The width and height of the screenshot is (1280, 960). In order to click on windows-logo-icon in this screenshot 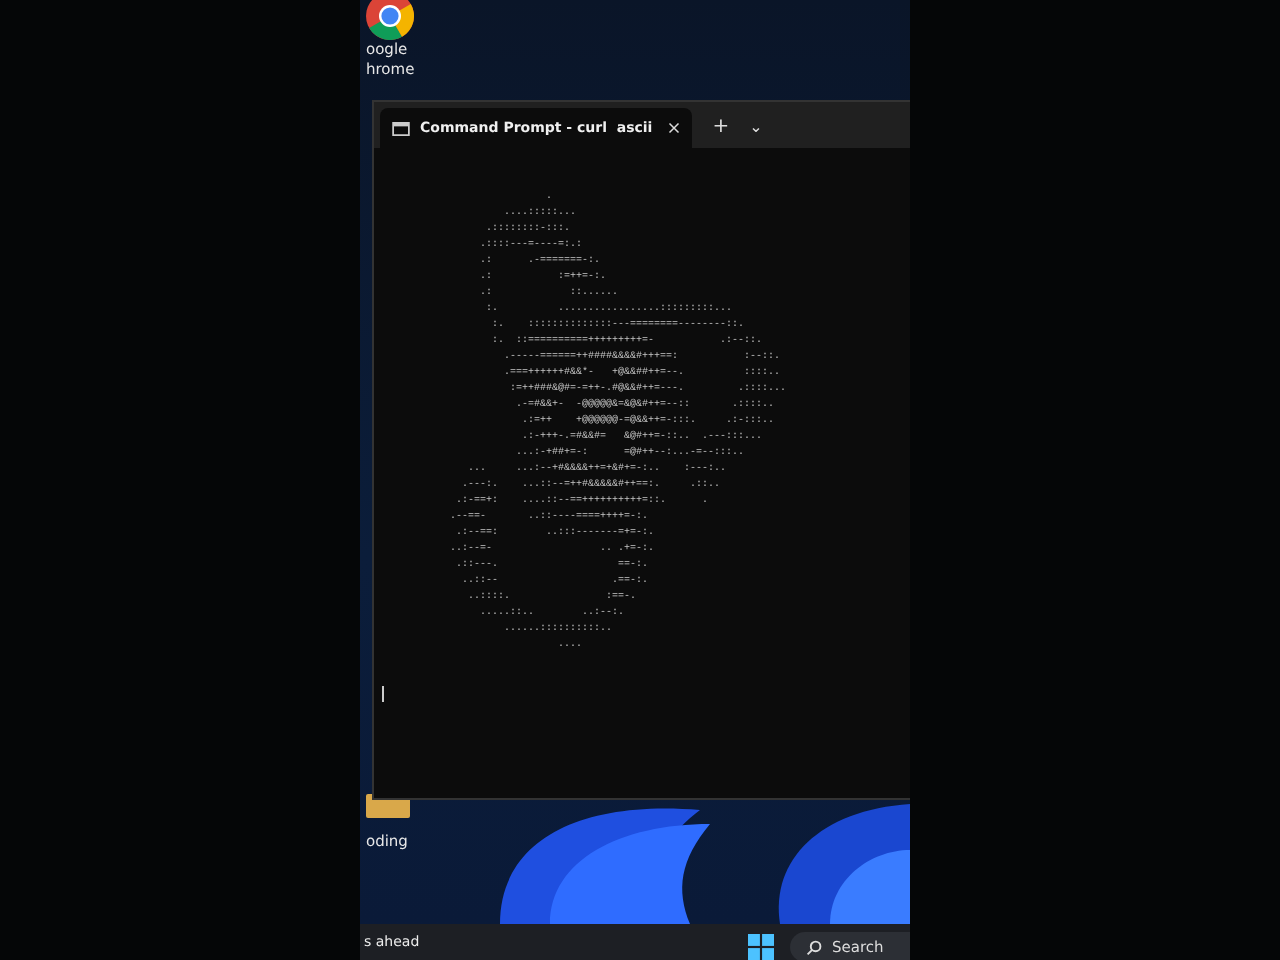, I will do `click(761, 946)`.